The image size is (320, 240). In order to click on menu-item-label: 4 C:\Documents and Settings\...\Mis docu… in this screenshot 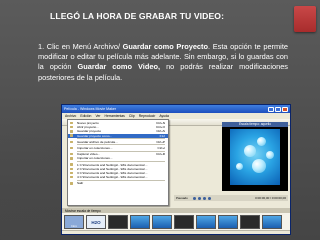, I will do `click(112, 177)`.